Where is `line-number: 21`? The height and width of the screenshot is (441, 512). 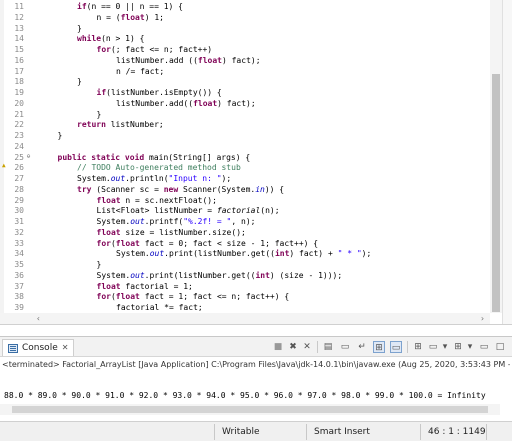 line-number: 21 is located at coordinates (19, 114).